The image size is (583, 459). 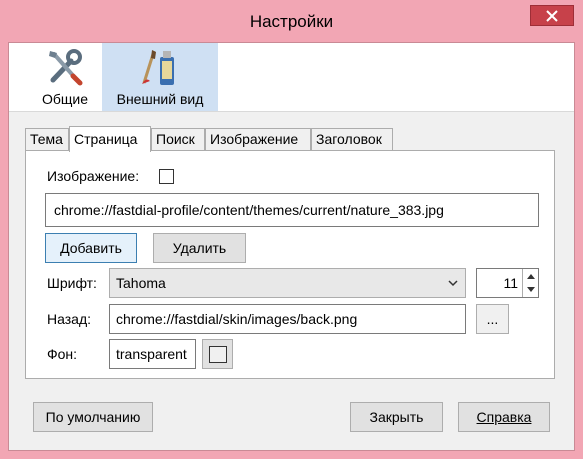 I want to click on font-size-value: 11, so click(x=510, y=283).